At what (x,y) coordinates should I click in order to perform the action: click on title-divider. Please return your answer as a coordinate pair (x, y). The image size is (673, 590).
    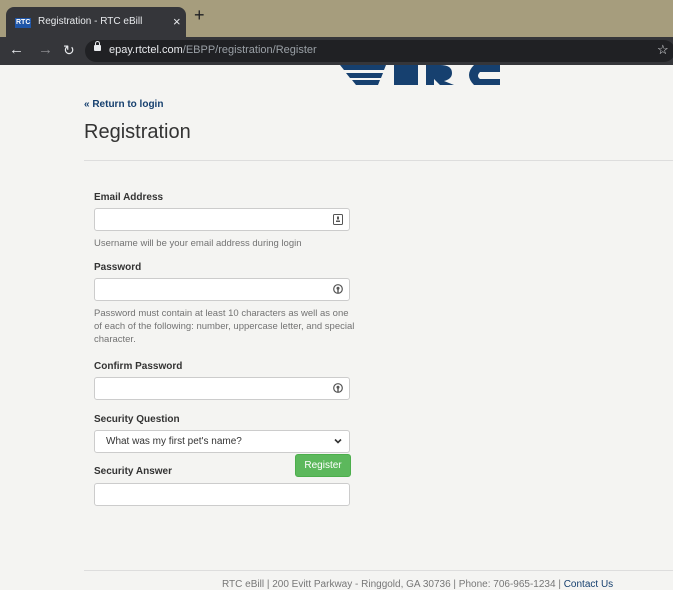
    Looking at the image, I should click on (378, 160).